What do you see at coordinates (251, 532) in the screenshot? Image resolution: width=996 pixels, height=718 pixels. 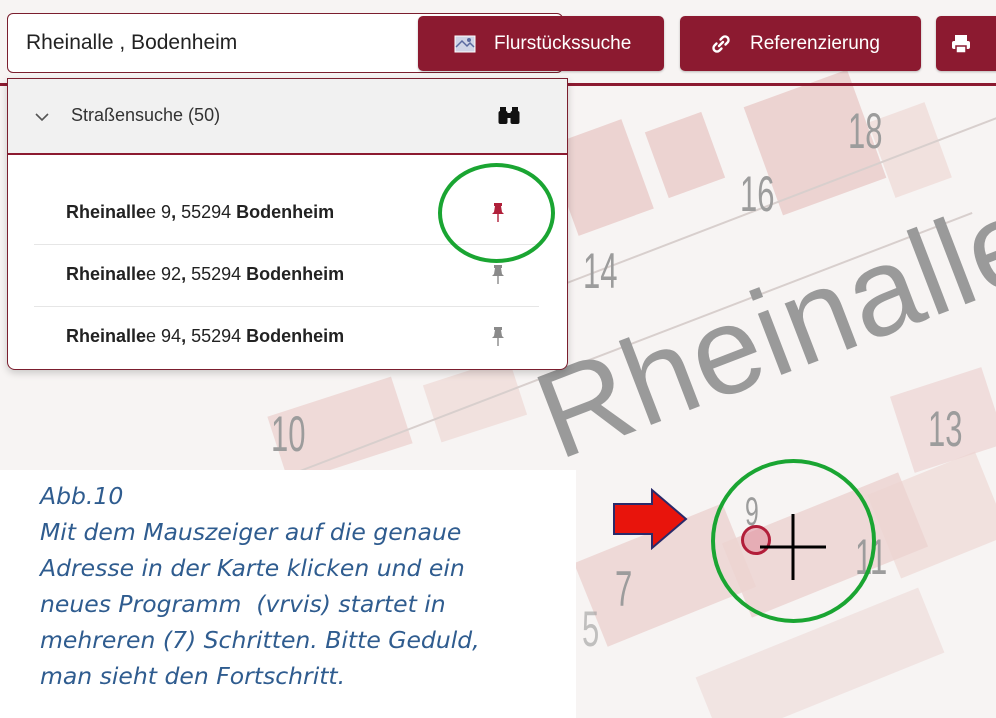 I see `annotation-line: Mit dem Mauszeiger auf die genaue` at bounding box center [251, 532].